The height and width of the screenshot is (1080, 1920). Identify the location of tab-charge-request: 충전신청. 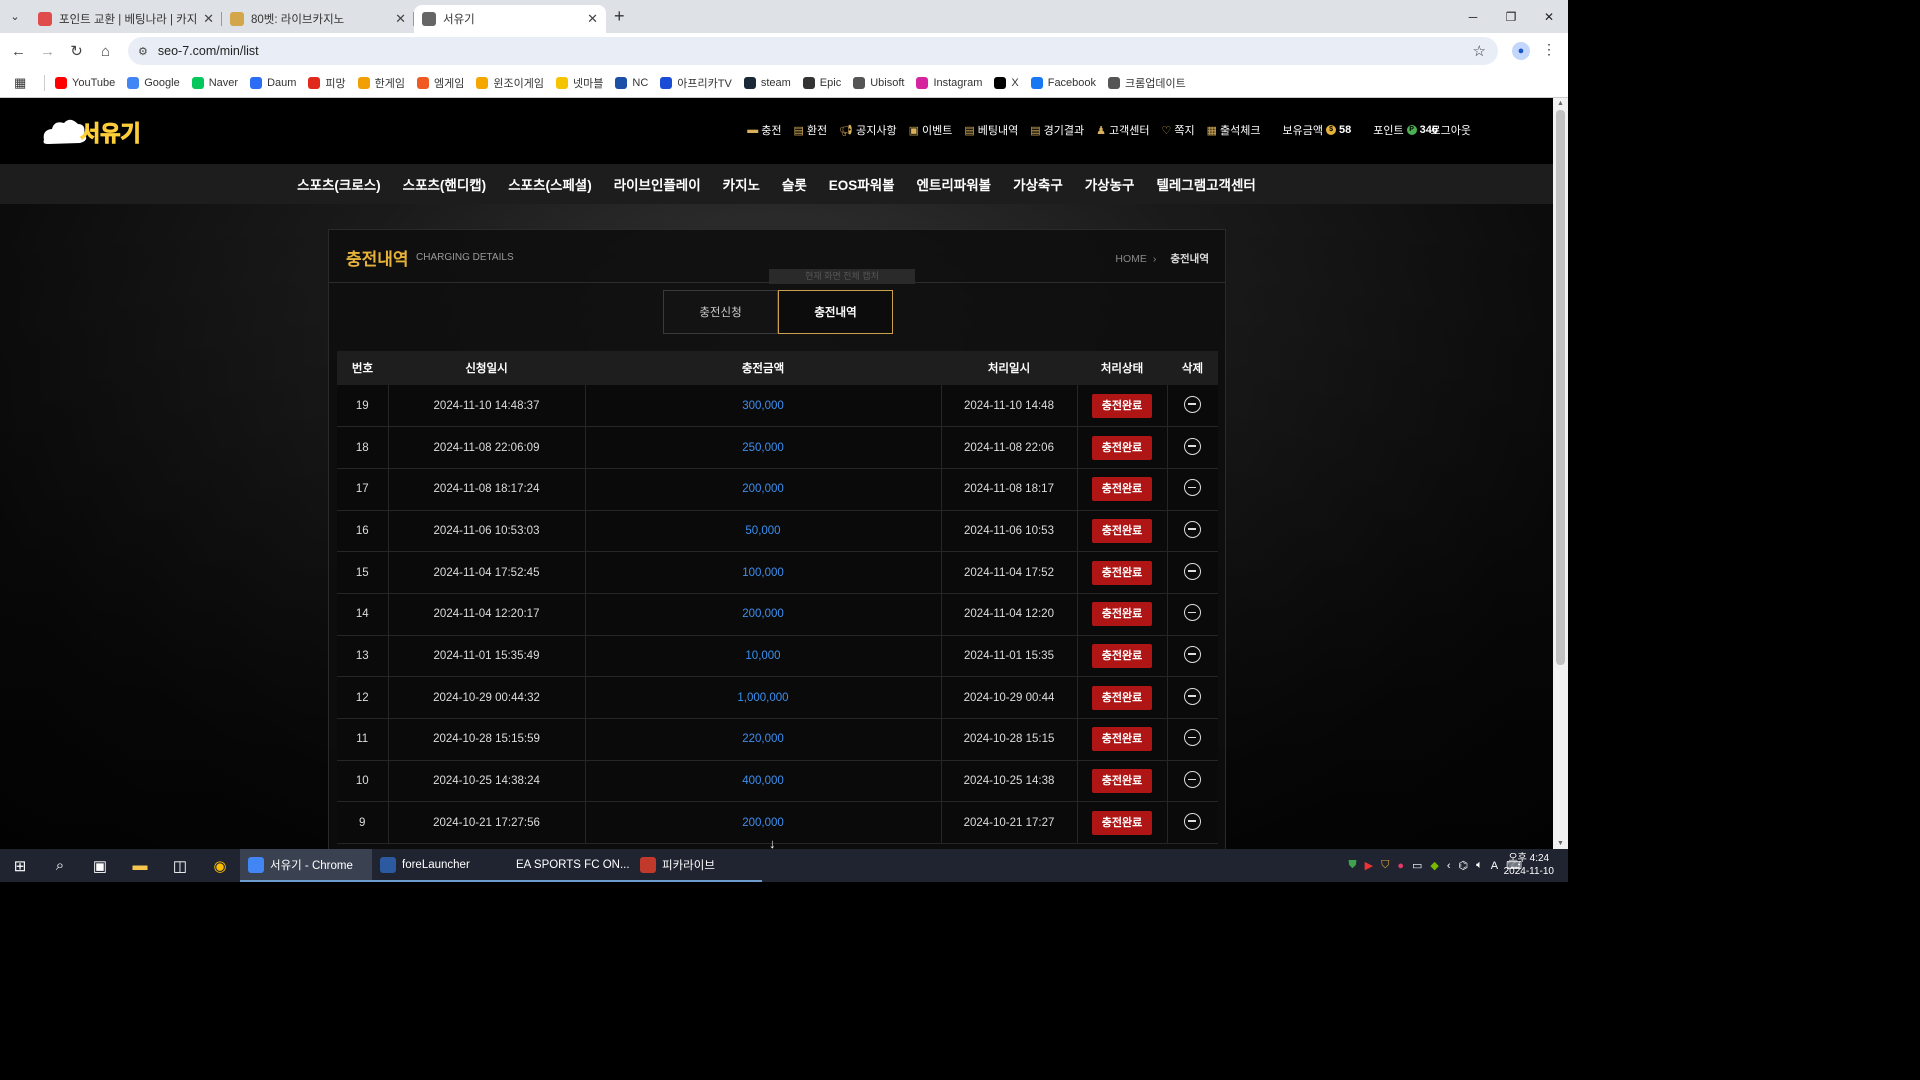
(720, 312).